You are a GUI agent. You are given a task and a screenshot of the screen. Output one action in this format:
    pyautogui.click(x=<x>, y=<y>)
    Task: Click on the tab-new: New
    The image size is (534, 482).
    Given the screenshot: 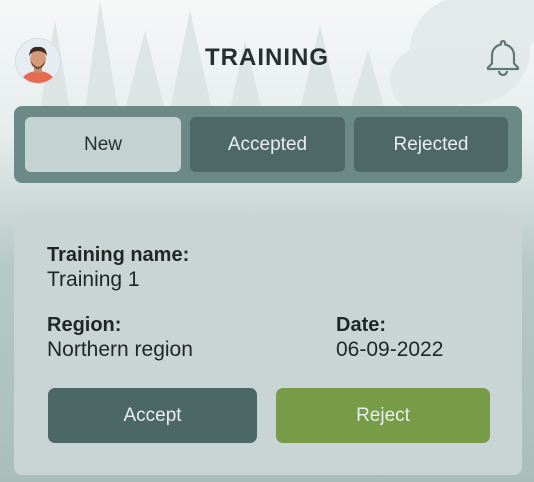 What is the action you would take?
    pyautogui.click(x=103, y=144)
    